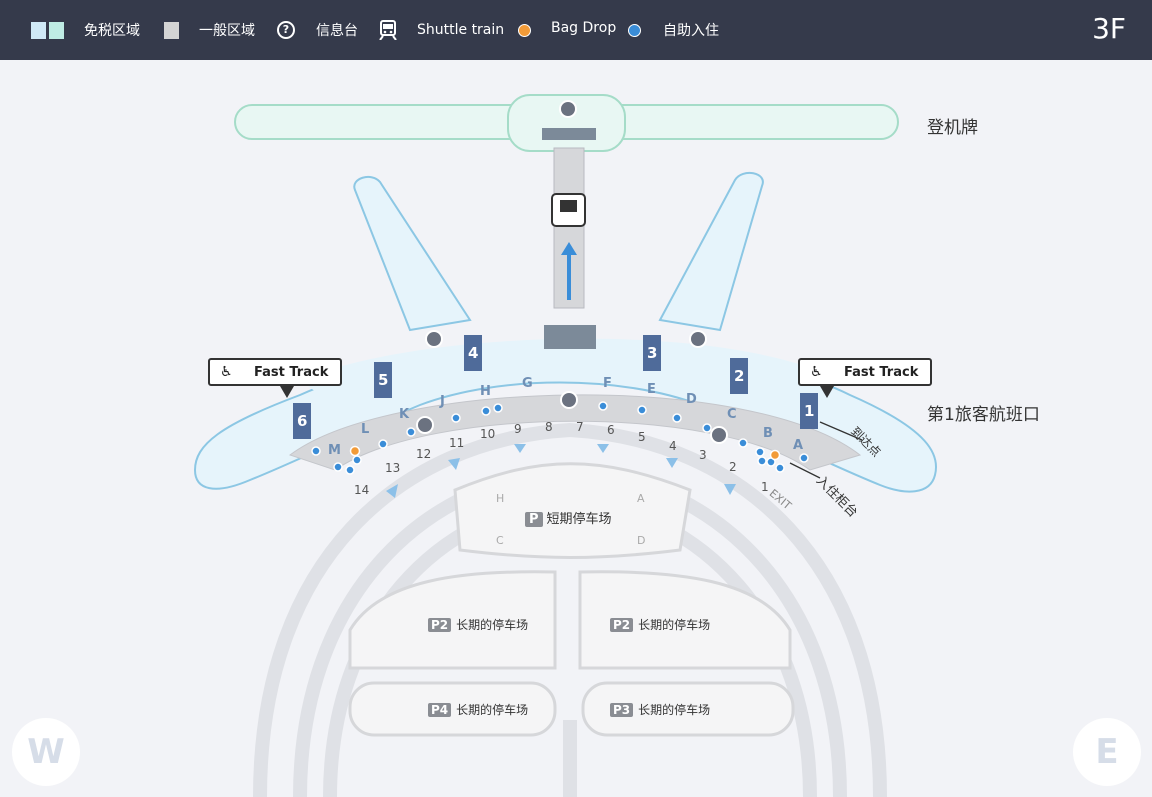  I want to click on fast-track-east-pointer, so click(827, 392).